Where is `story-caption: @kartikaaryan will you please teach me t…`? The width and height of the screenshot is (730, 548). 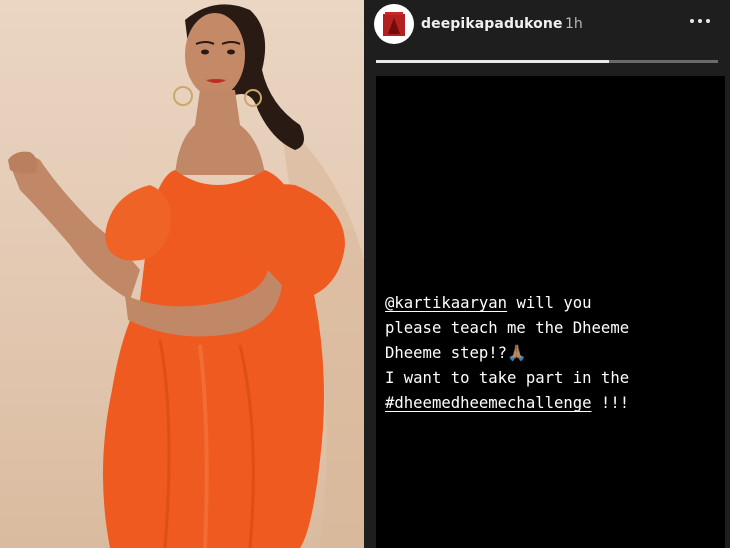
story-caption: @kartikaaryan will you please teach me t… is located at coordinates (553, 353).